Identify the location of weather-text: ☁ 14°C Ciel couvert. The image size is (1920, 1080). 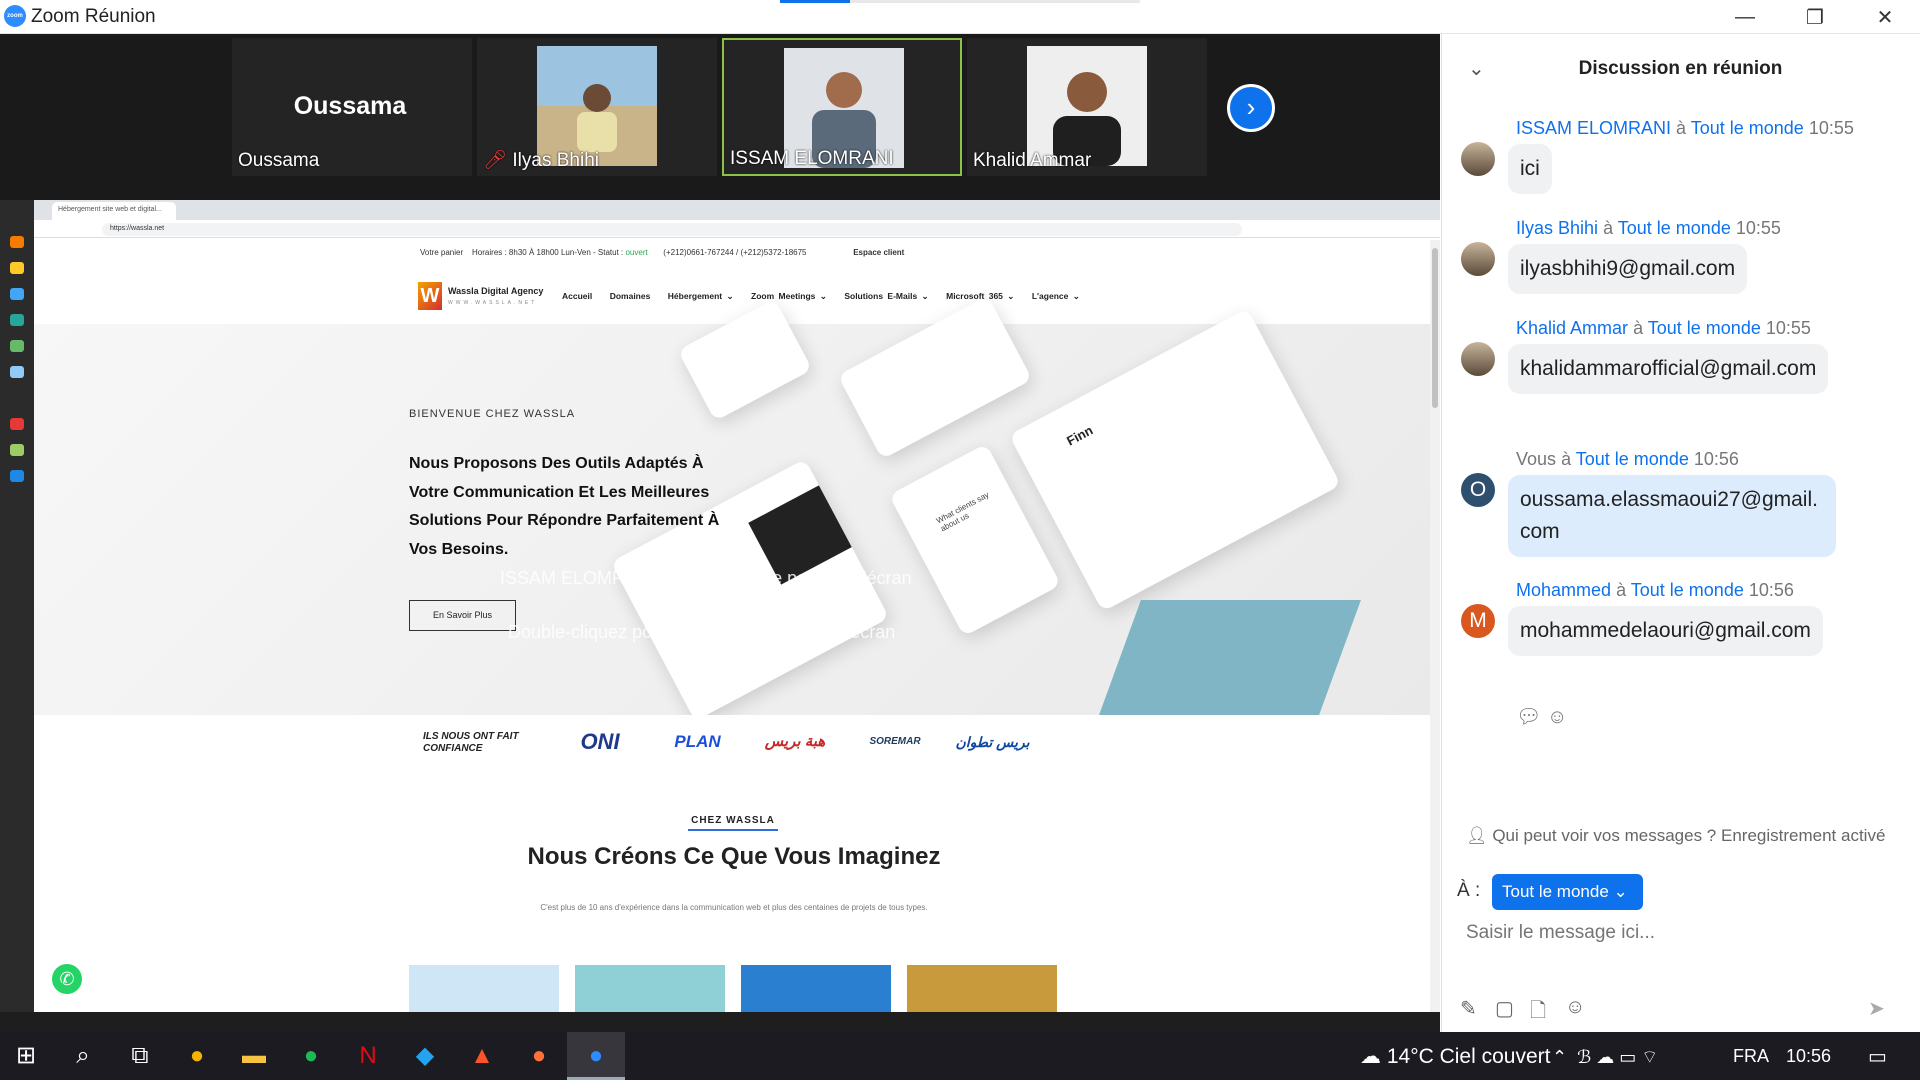
(1455, 1056).